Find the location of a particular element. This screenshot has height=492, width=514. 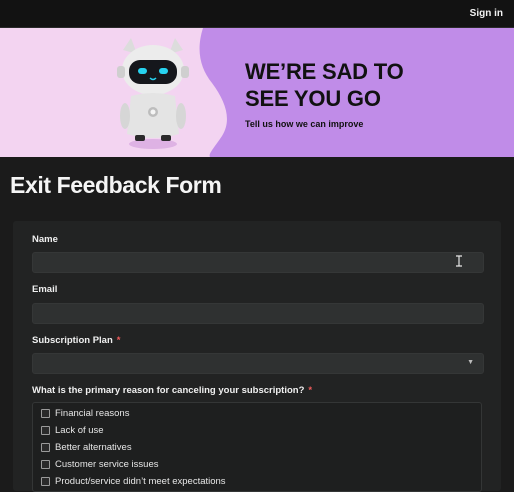

banner-headline: WE’RE SAD TO SEE YOU GO is located at coordinates (375, 85).